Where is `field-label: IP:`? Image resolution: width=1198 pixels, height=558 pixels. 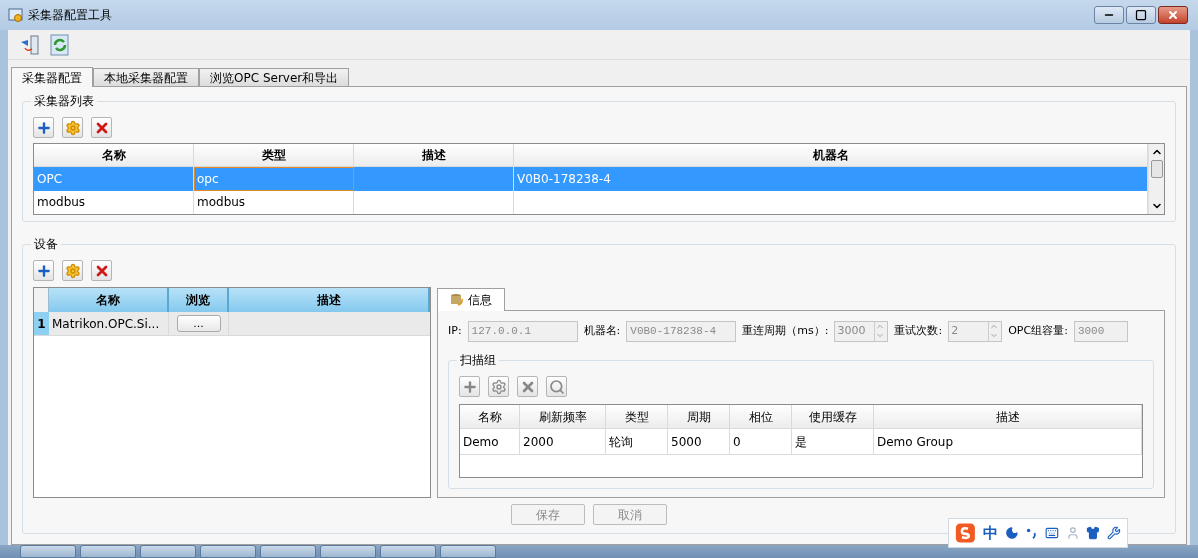 field-label: IP: is located at coordinates (455, 331).